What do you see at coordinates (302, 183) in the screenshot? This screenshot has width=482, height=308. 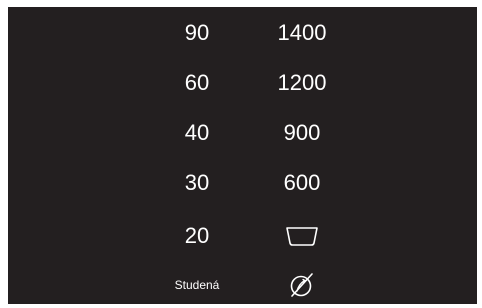 I see `spin-option-600: 600` at bounding box center [302, 183].